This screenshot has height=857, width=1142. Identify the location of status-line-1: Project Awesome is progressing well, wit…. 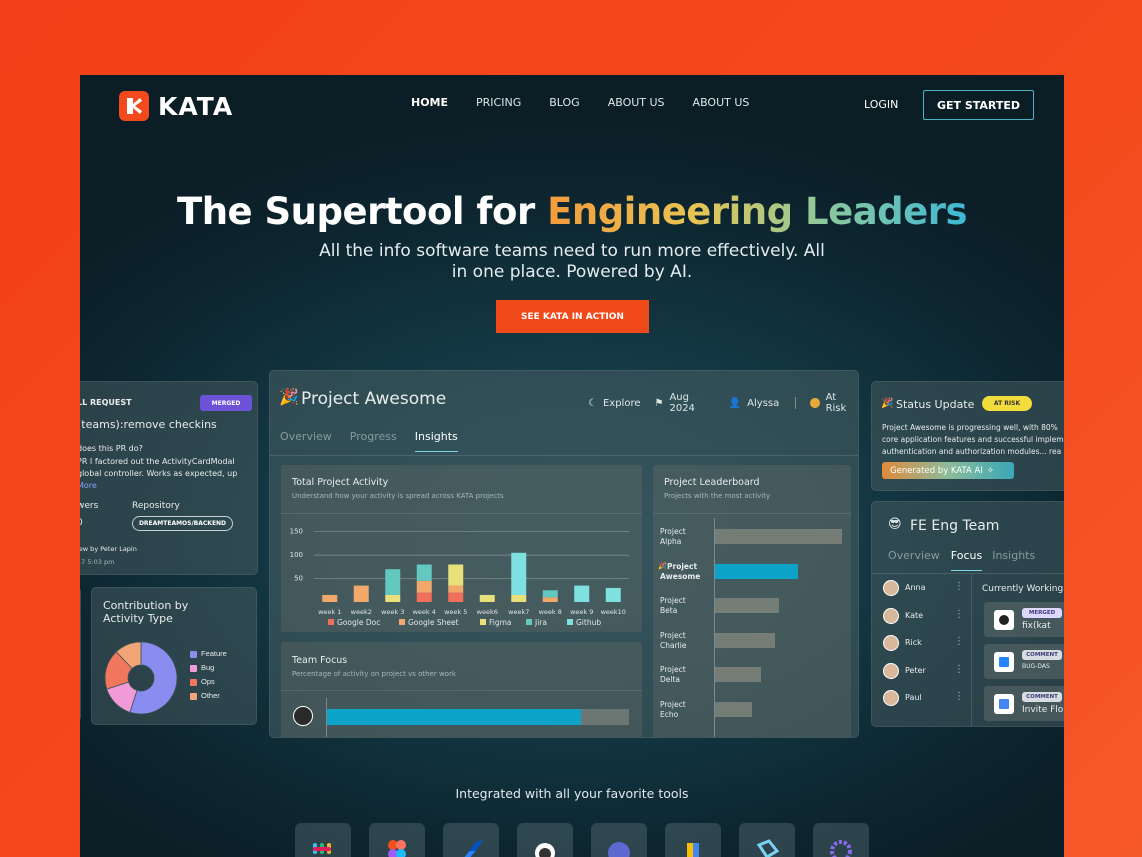
(970, 427).